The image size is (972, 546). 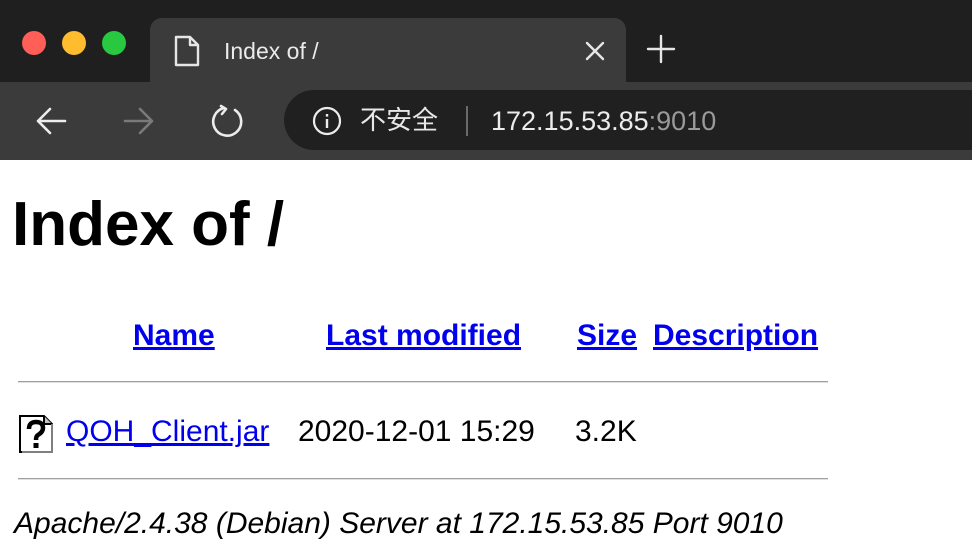 I want to click on page-title: Index of /, so click(x=148, y=224).